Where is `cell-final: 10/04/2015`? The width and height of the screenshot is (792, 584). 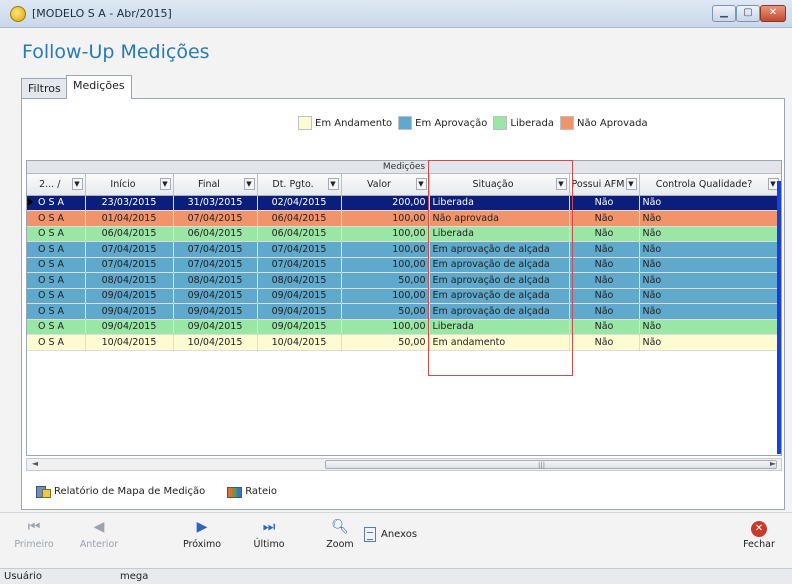
cell-final: 10/04/2015 is located at coordinates (215, 342).